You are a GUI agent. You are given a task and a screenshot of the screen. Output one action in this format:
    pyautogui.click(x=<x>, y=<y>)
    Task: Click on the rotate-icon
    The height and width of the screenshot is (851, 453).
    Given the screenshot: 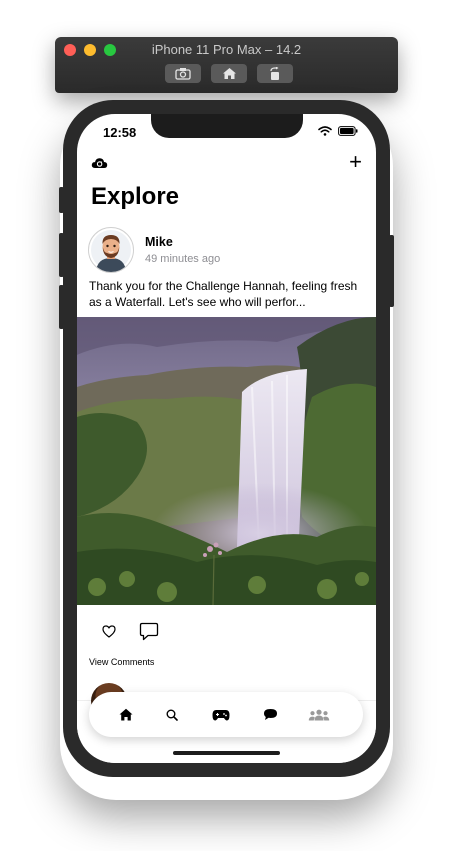 What is the action you would take?
    pyautogui.click(x=274, y=73)
    